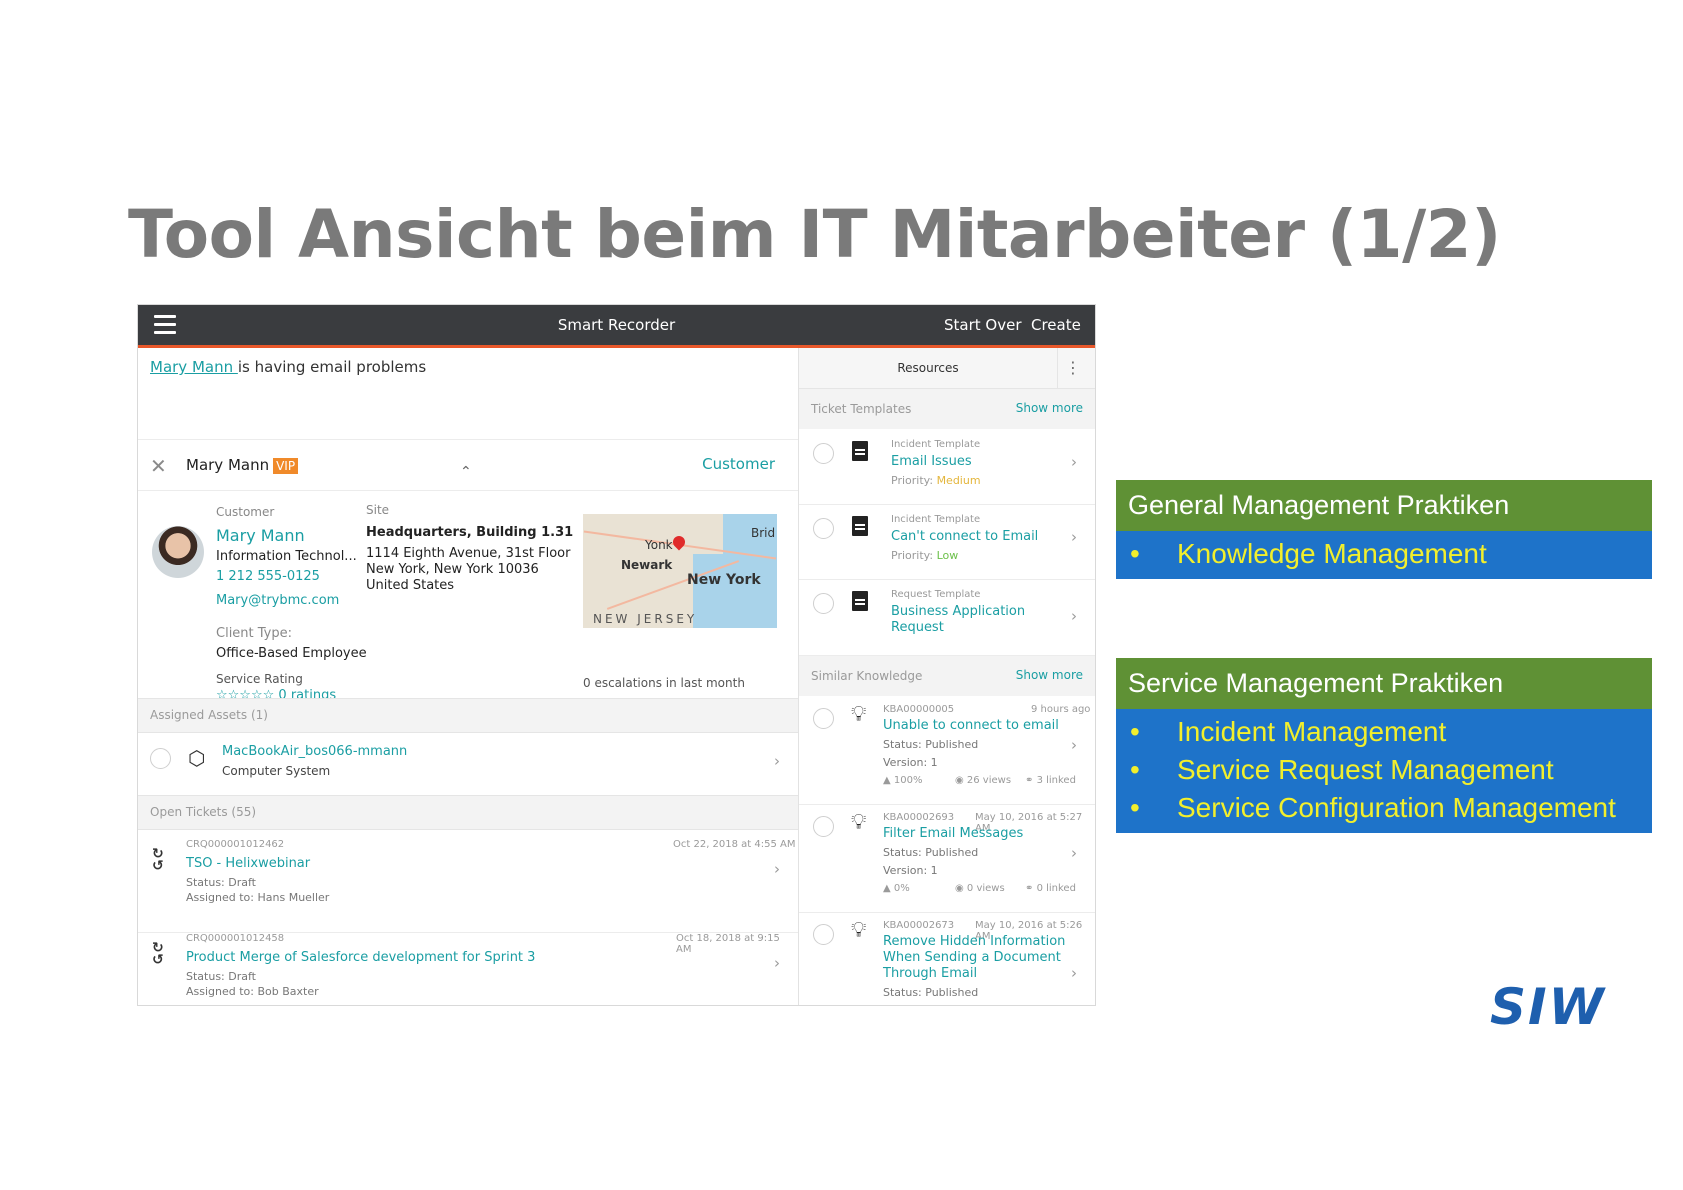 The width and height of the screenshot is (1683, 1190). I want to click on client-type-label: Client Type:, so click(254, 633).